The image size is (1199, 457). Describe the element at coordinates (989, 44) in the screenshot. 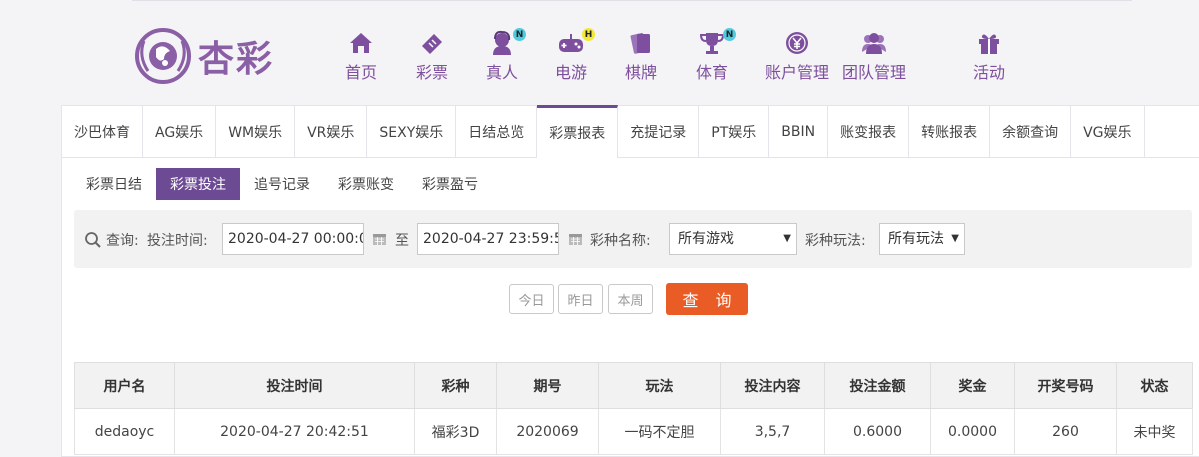

I see `gift-icon` at that location.